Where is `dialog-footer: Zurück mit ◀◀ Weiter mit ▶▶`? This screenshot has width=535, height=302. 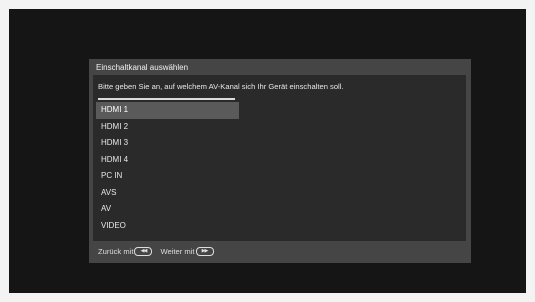 dialog-footer: Zurück mit ◀◀ Weiter mit ▶▶ is located at coordinates (160, 251).